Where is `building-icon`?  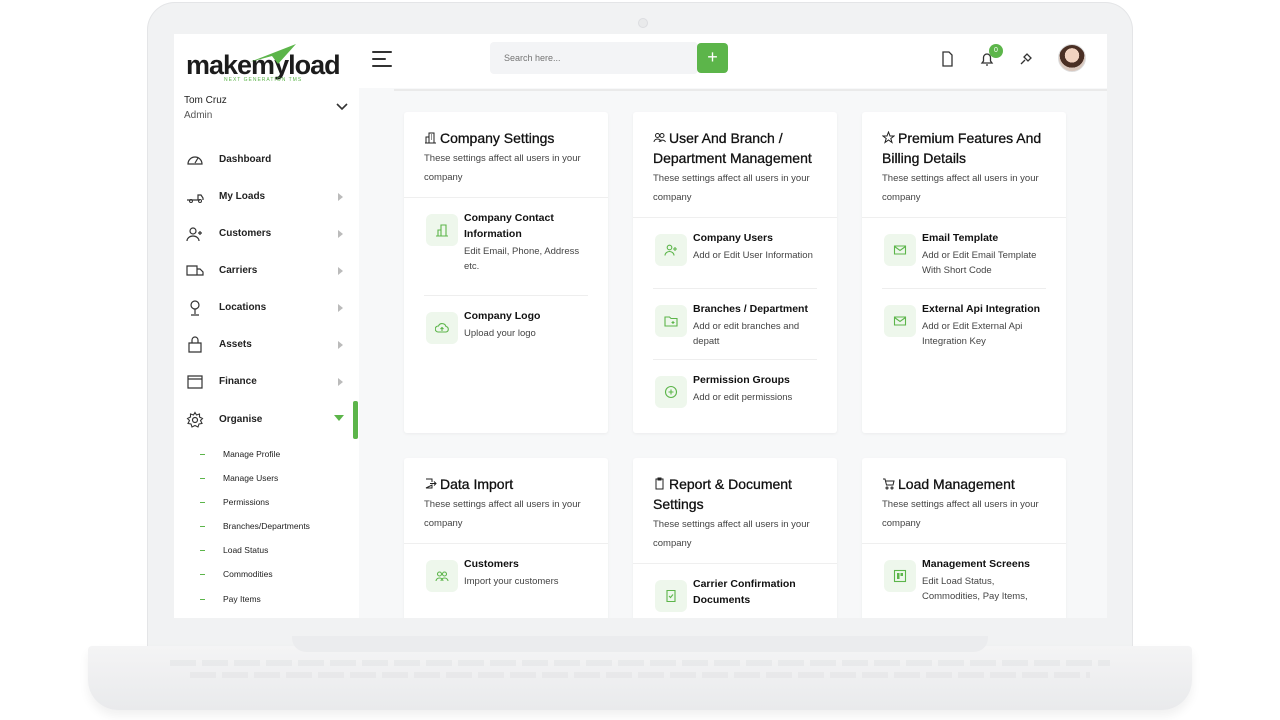
building-icon is located at coordinates (430, 138).